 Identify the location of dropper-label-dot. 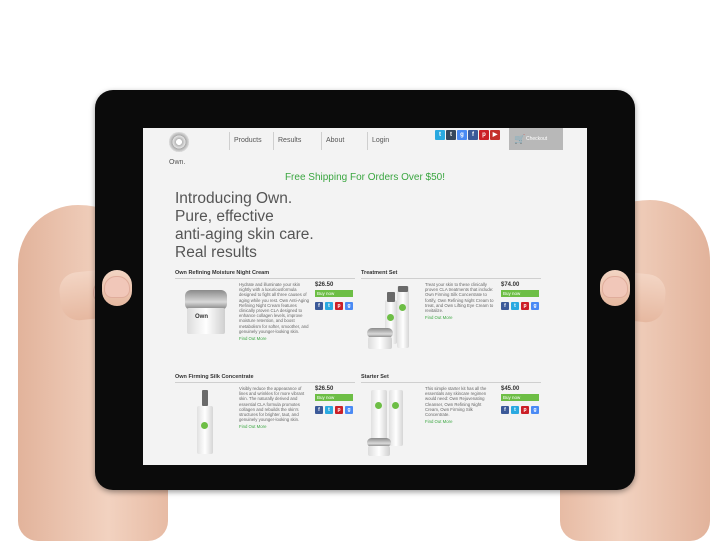
(390, 317).